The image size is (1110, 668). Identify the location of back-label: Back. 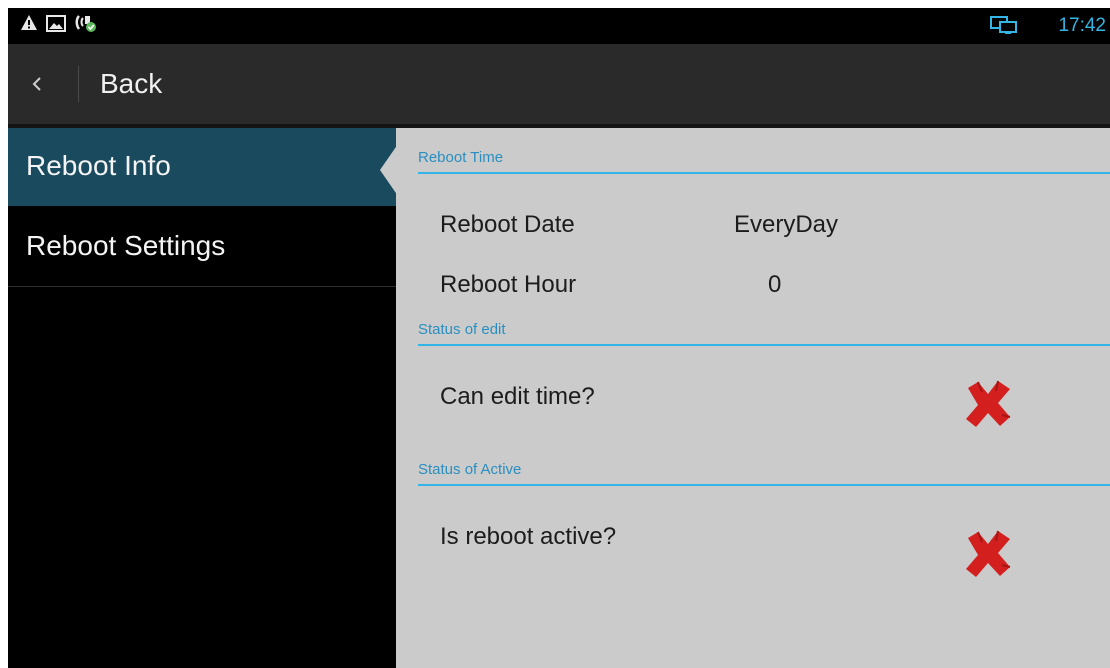
(131, 83).